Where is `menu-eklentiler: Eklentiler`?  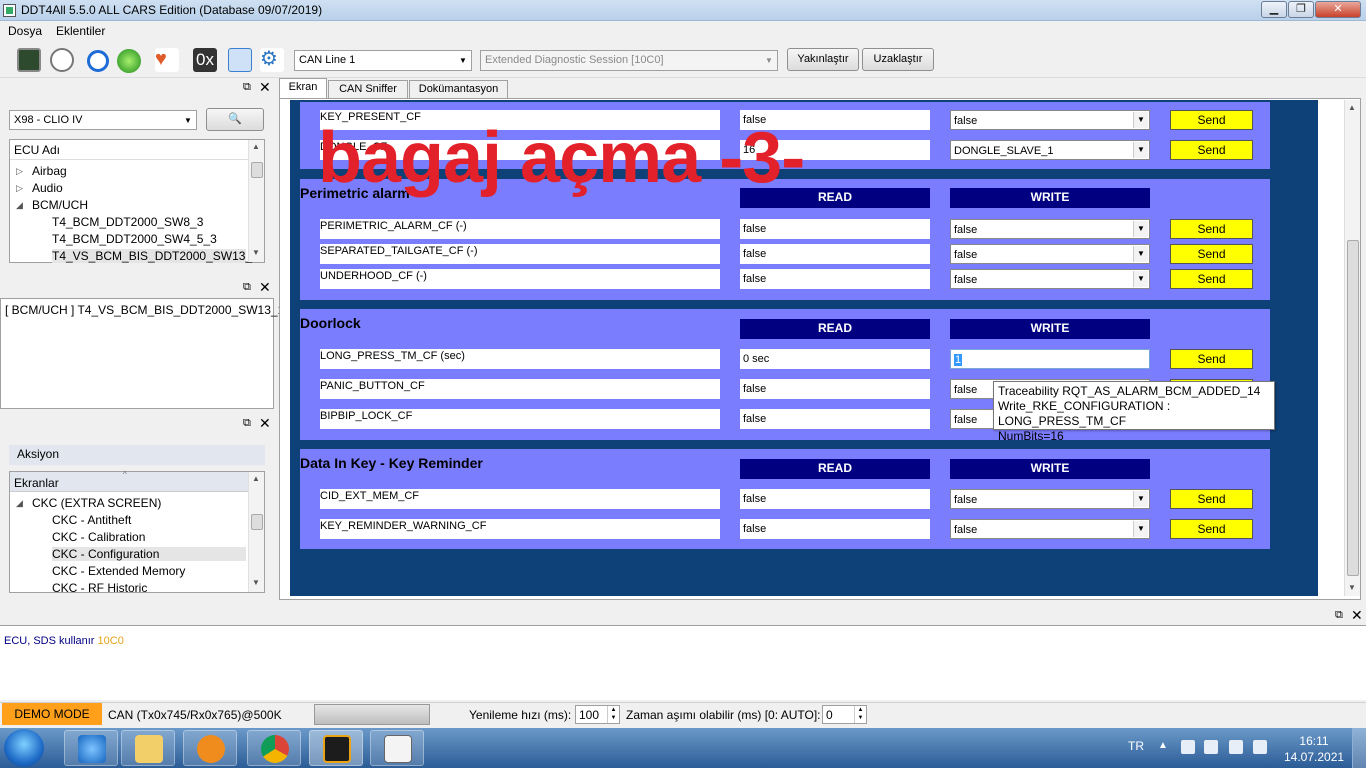
menu-eklentiler: Eklentiler is located at coordinates (80, 31).